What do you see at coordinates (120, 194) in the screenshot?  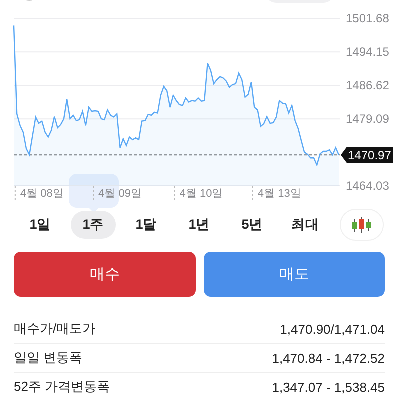 I see `axis-label: 4월 09일` at bounding box center [120, 194].